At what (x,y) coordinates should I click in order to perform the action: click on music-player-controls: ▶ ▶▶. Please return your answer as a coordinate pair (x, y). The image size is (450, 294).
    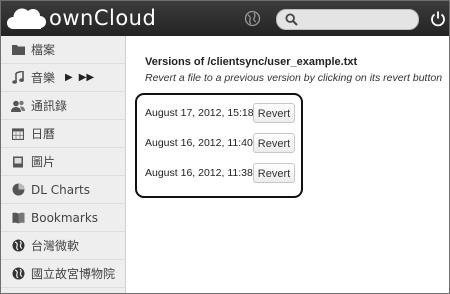
    Looking at the image, I should click on (79, 77).